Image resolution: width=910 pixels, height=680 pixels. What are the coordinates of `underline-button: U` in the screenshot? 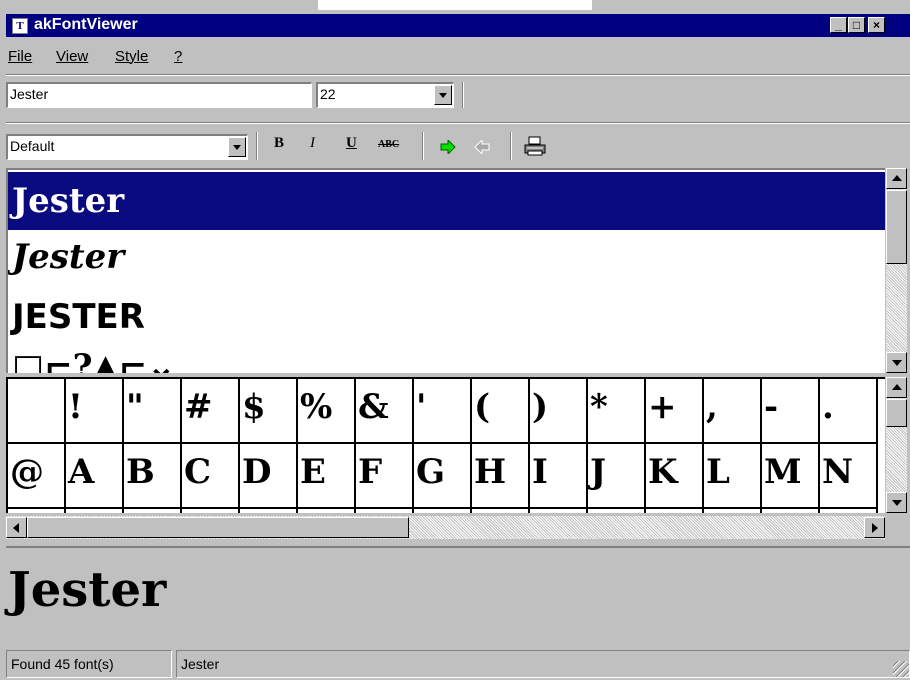 It's located at (351, 147).